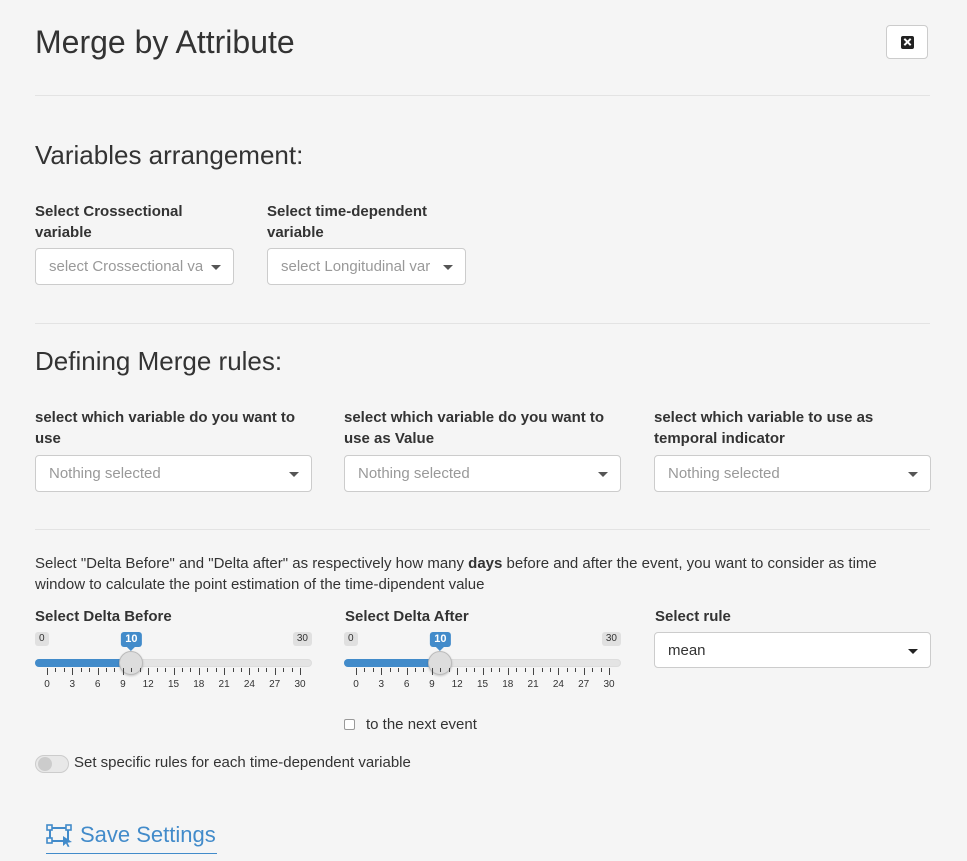 This screenshot has width=967, height=861. What do you see at coordinates (173, 667) in the screenshot?
I see `delta-before-slider: 0 30 10 0 3 6 9 12 15 18 21 24 27 30` at bounding box center [173, 667].